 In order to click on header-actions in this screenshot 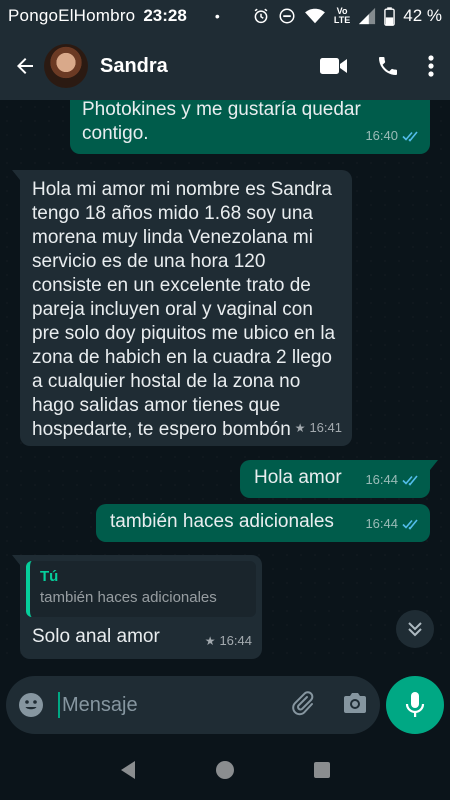, I will do `click(380, 66)`.